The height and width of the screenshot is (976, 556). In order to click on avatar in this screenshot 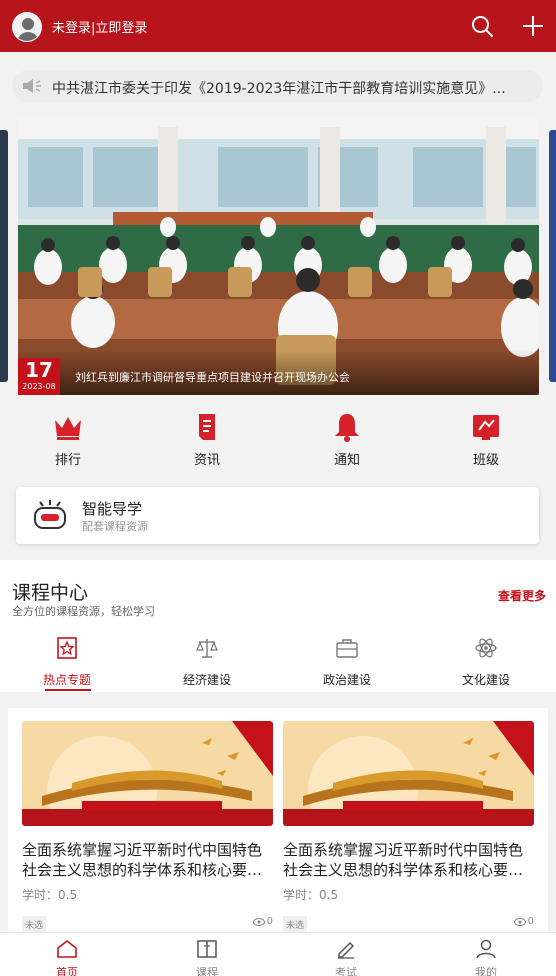, I will do `click(27, 27)`.